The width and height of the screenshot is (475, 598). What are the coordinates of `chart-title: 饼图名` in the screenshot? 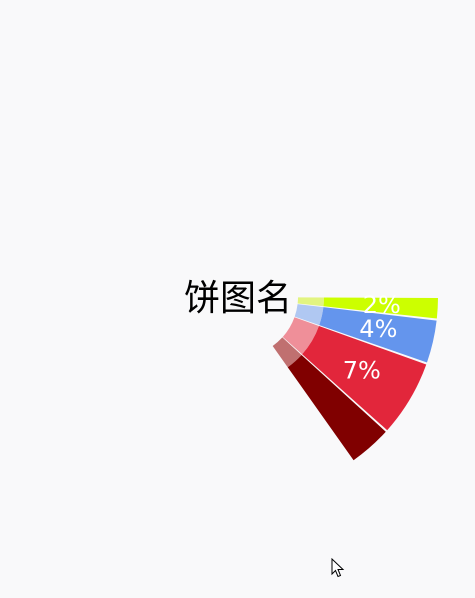 It's located at (238, 298).